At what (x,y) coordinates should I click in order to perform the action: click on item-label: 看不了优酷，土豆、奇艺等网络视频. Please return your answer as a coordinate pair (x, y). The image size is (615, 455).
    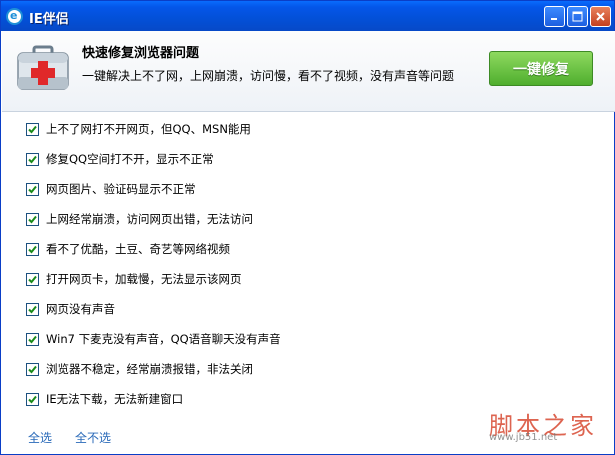
    Looking at the image, I should click on (138, 249).